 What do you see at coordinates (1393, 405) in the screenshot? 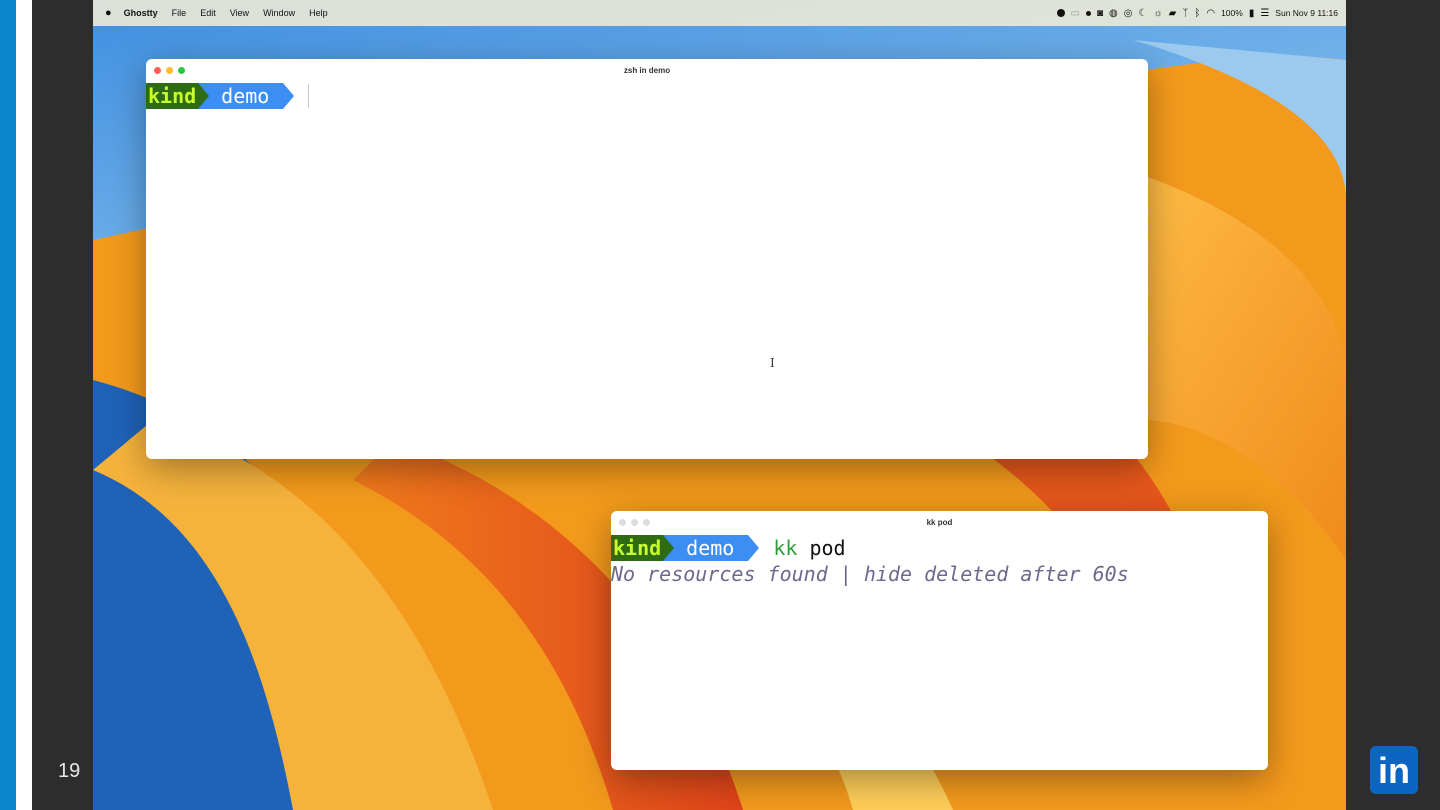
I see `slide-right-panel` at bounding box center [1393, 405].